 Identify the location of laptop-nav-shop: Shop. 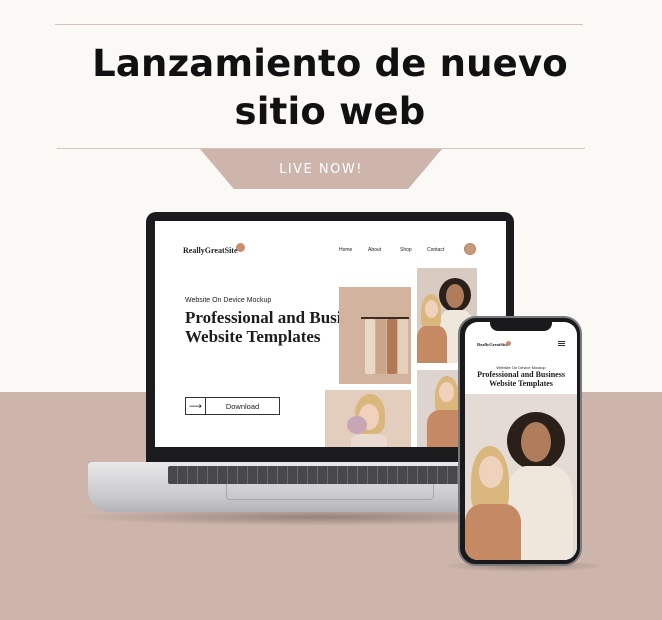
(406, 250).